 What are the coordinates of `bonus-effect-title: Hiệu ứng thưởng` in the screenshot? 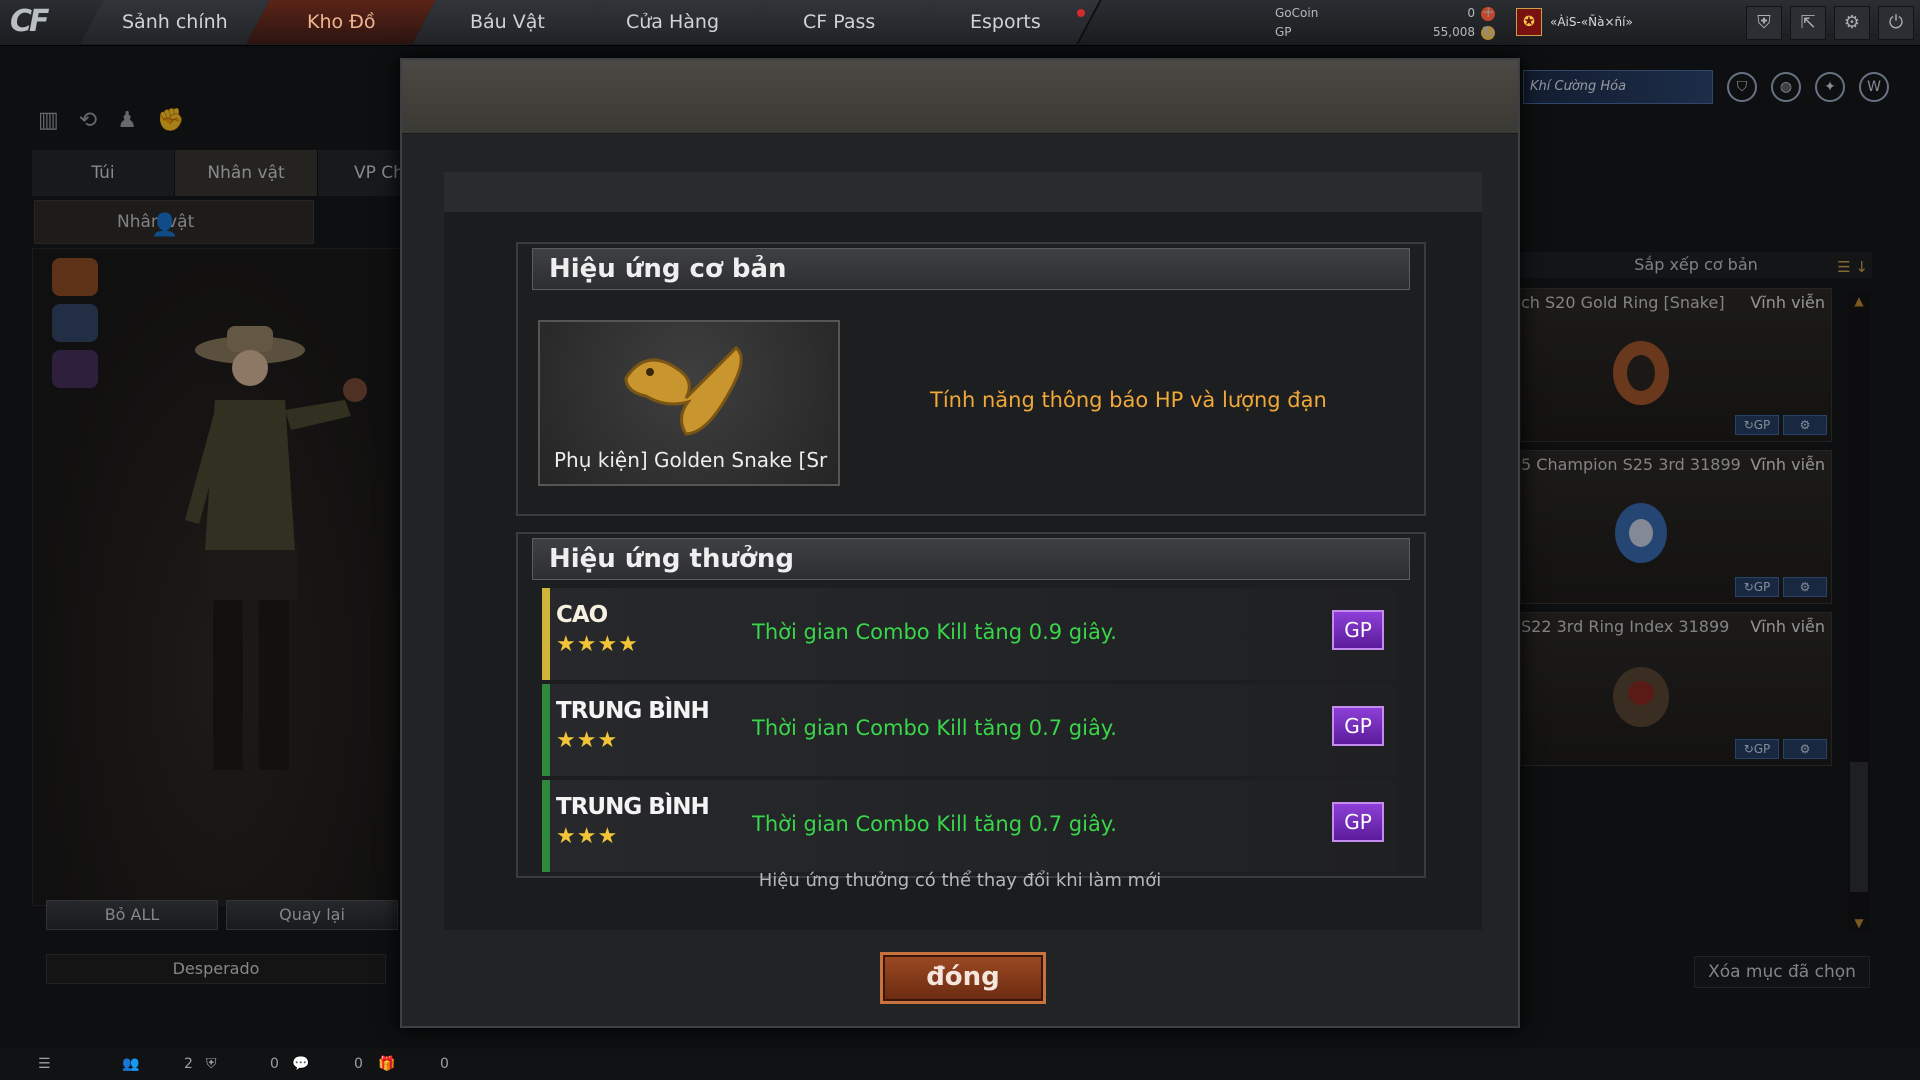 It's located at (971, 559).